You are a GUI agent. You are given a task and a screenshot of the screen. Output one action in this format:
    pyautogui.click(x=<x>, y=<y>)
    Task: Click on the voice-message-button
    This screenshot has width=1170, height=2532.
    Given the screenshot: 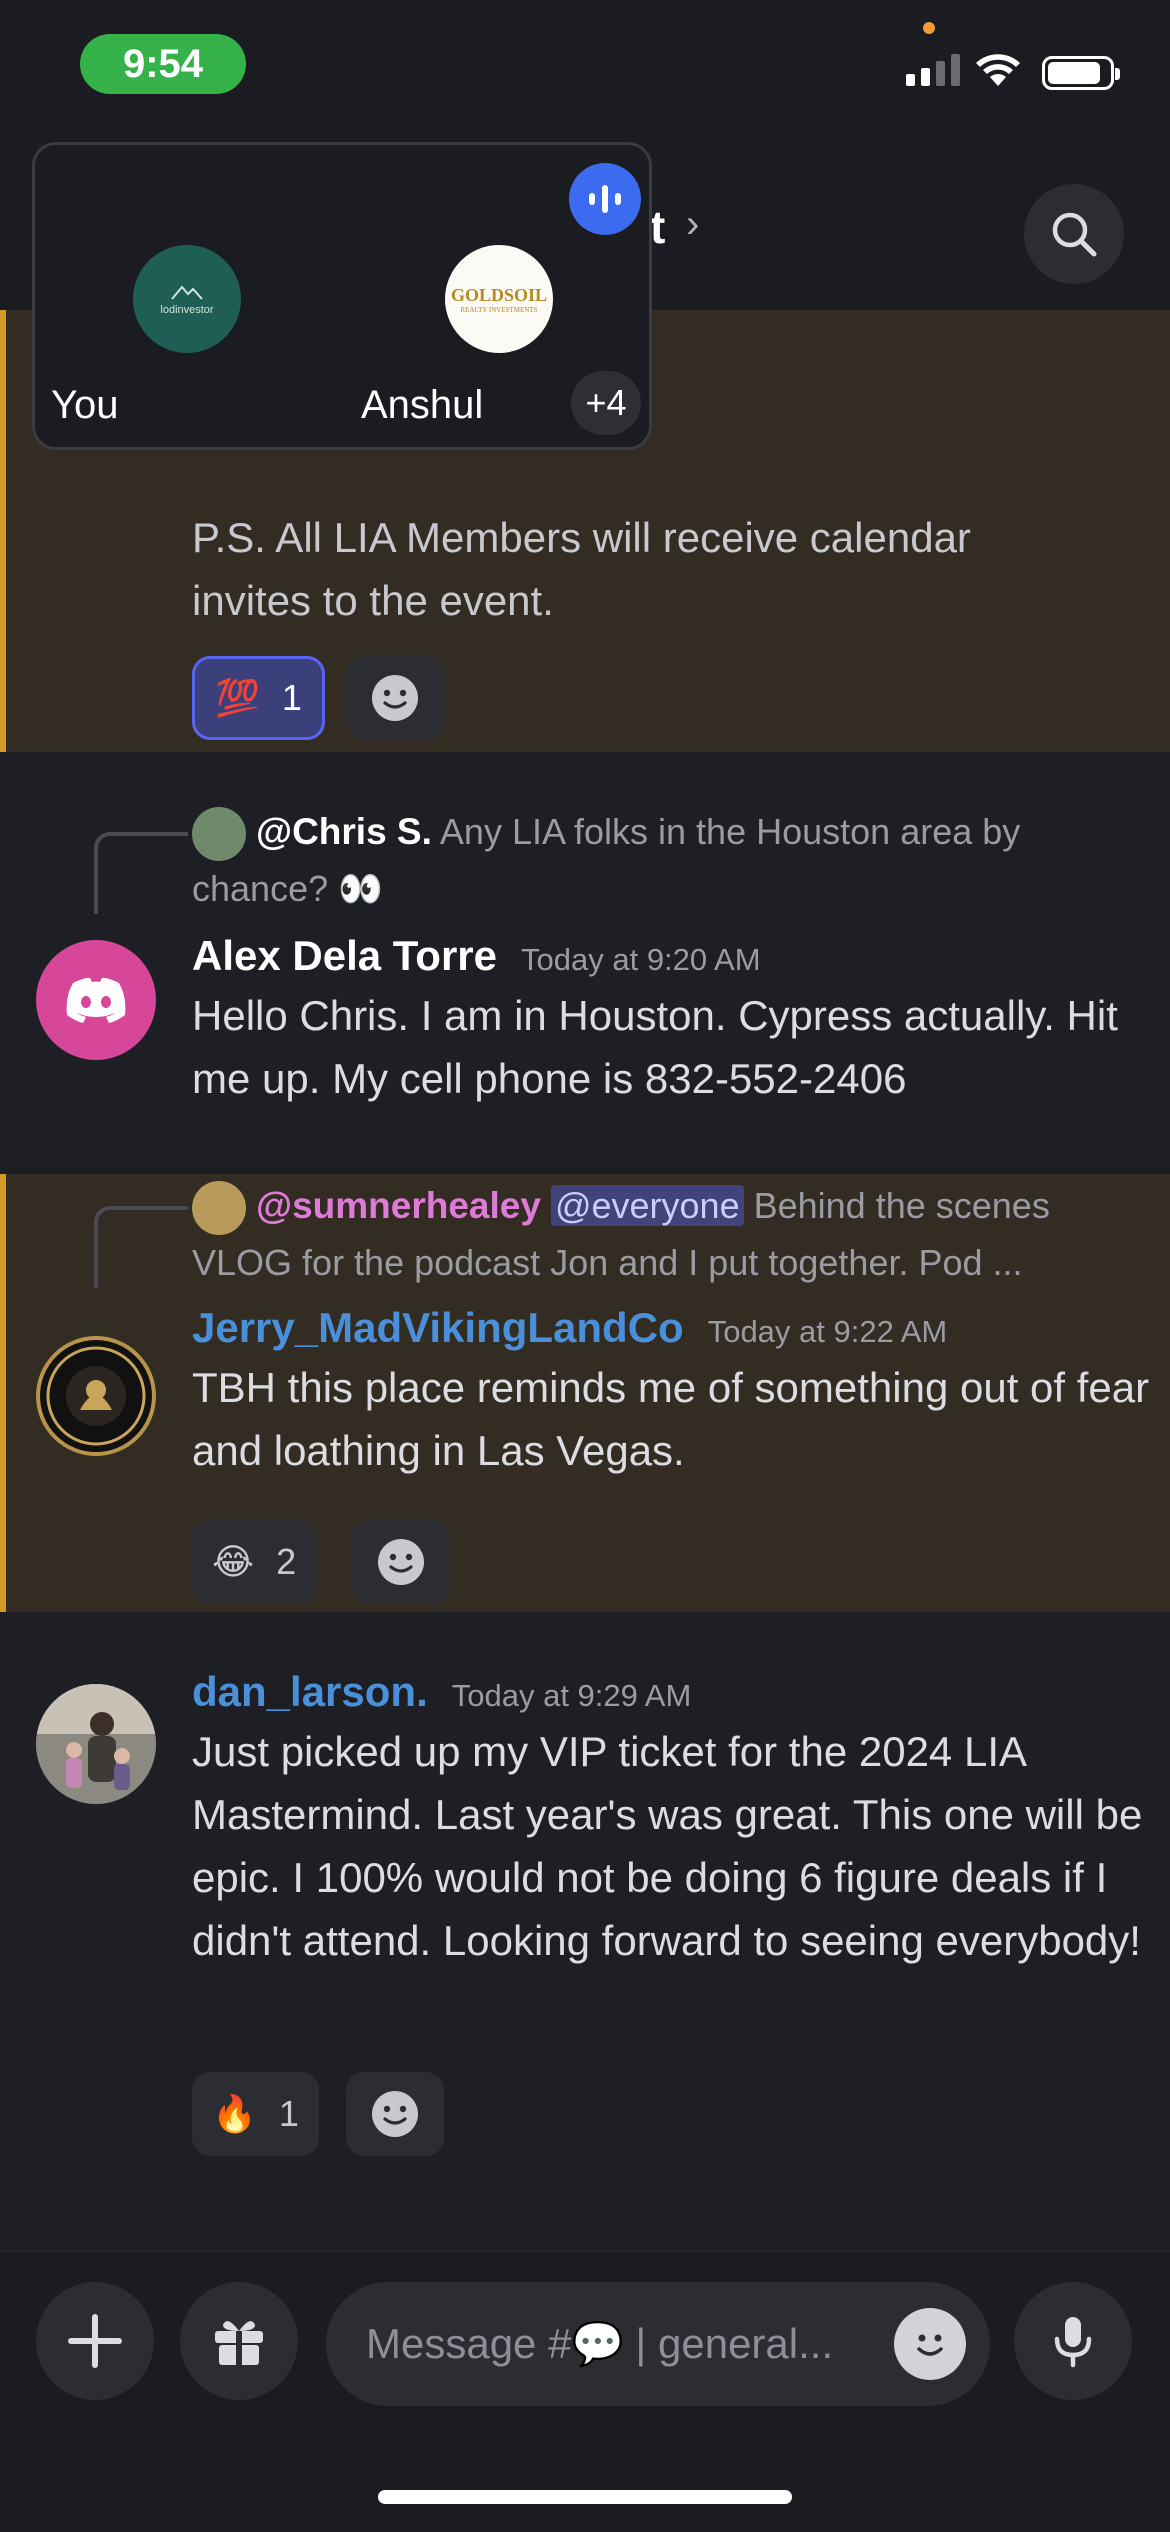 What is the action you would take?
    pyautogui.click(x=1073, y=2341)
    